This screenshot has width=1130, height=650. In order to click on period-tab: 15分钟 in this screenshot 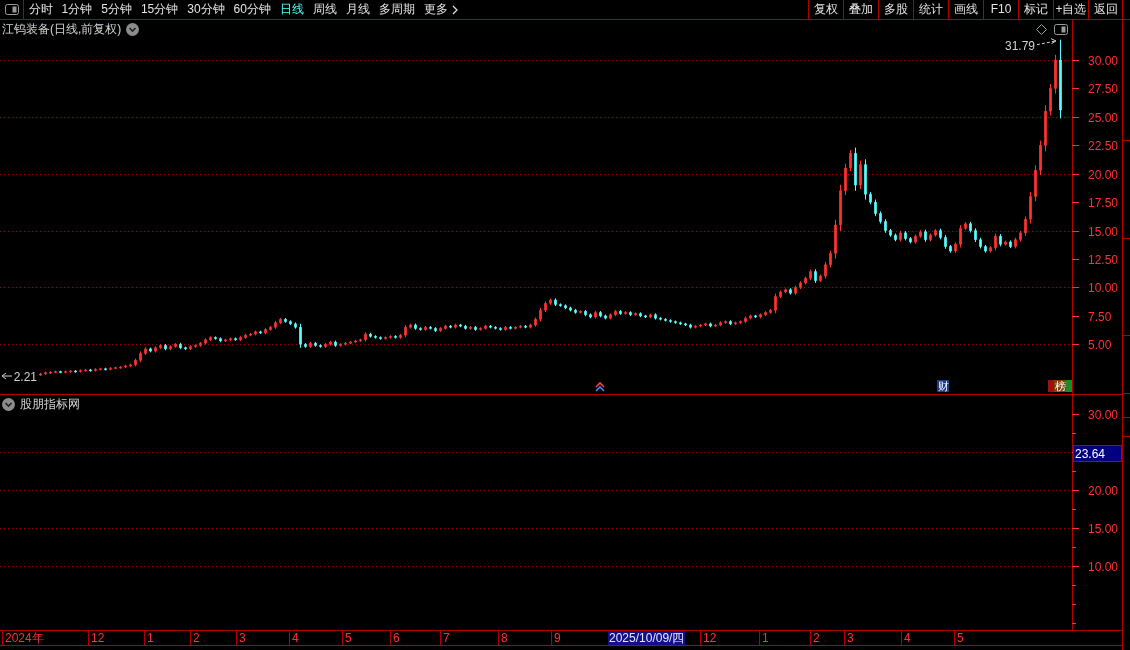, I will do `click(159, 9)`.